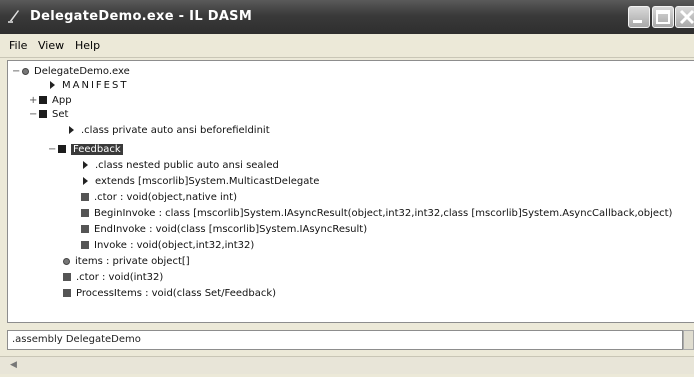  I want to click on tree-root: DelegateDemo.exe, so click(76, 72).